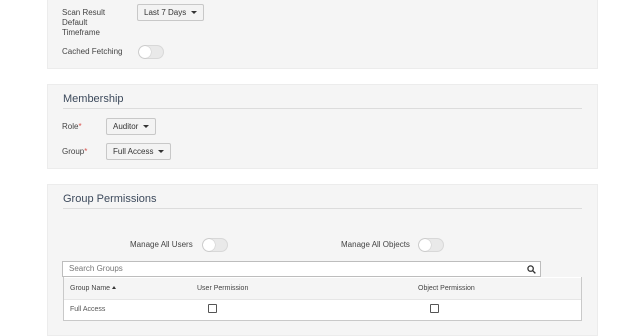  What do you see at coordinates (322, 309) in the screenshot?
I see `table-row` at bounding box center [322, 309].